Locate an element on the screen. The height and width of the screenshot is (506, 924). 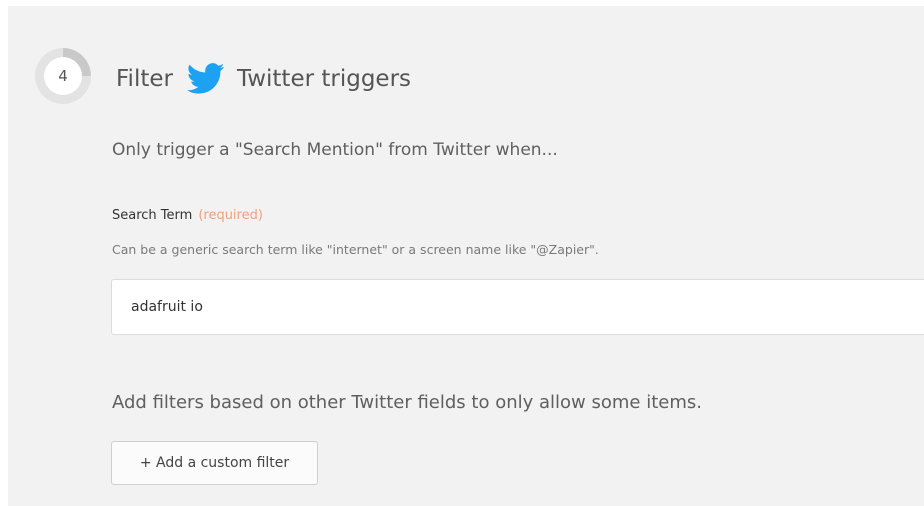
required-tag: (required) is located at coordinates (230, 215).